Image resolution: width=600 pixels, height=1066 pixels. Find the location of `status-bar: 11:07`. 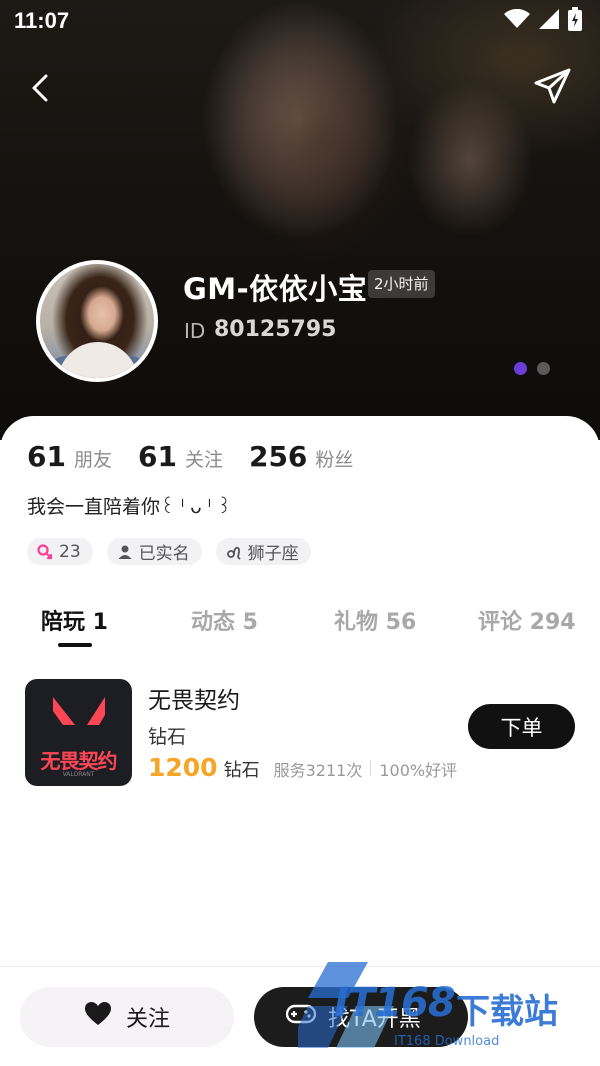

status-bar: 11:07 is located at coordinates (300, 21).